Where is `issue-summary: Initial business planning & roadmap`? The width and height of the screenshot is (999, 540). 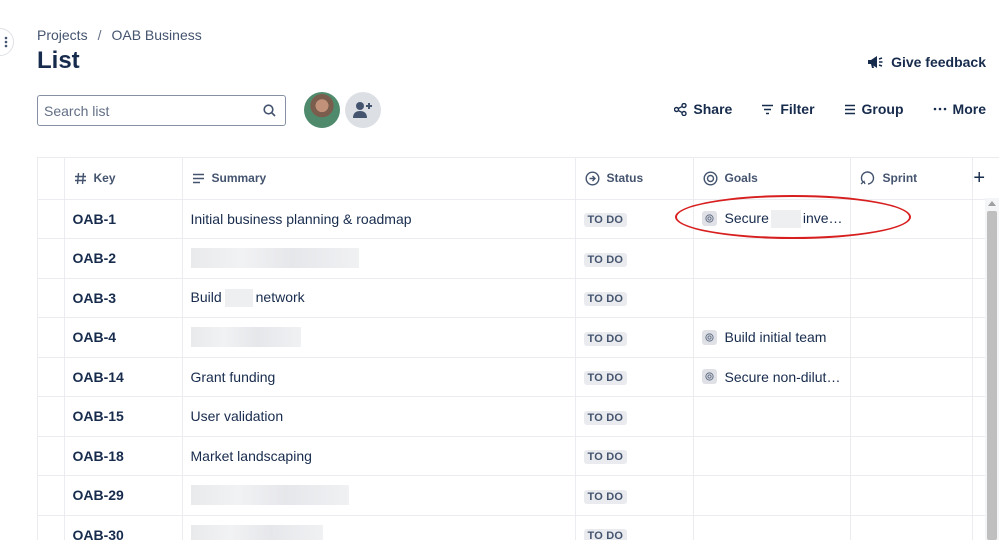 issue-summary: Initial business planning & roadmap is located at coordinates (379, 219).